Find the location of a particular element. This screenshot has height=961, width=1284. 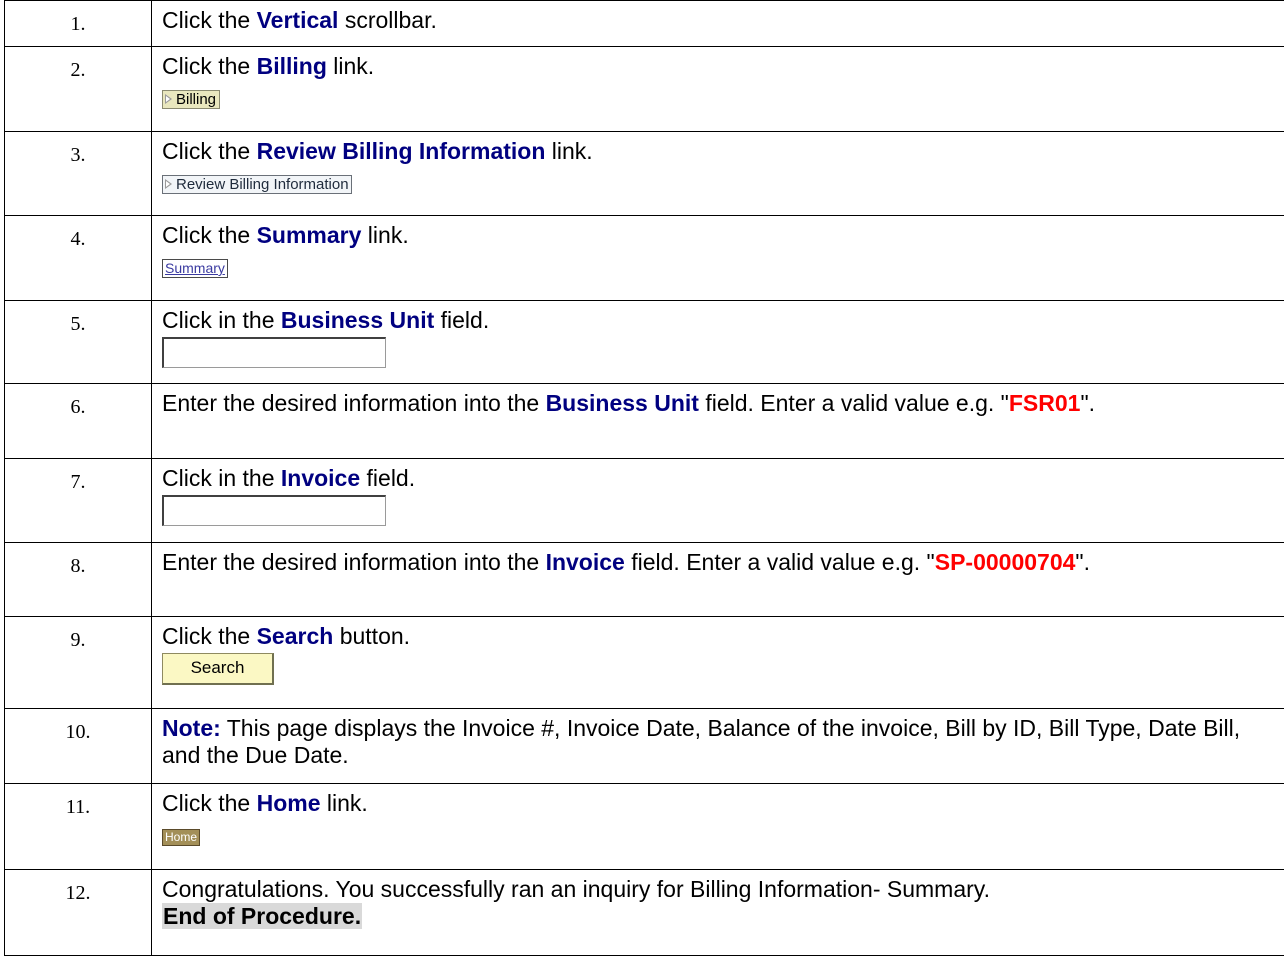

step-number: 10. is located at coordinates (78, 746).